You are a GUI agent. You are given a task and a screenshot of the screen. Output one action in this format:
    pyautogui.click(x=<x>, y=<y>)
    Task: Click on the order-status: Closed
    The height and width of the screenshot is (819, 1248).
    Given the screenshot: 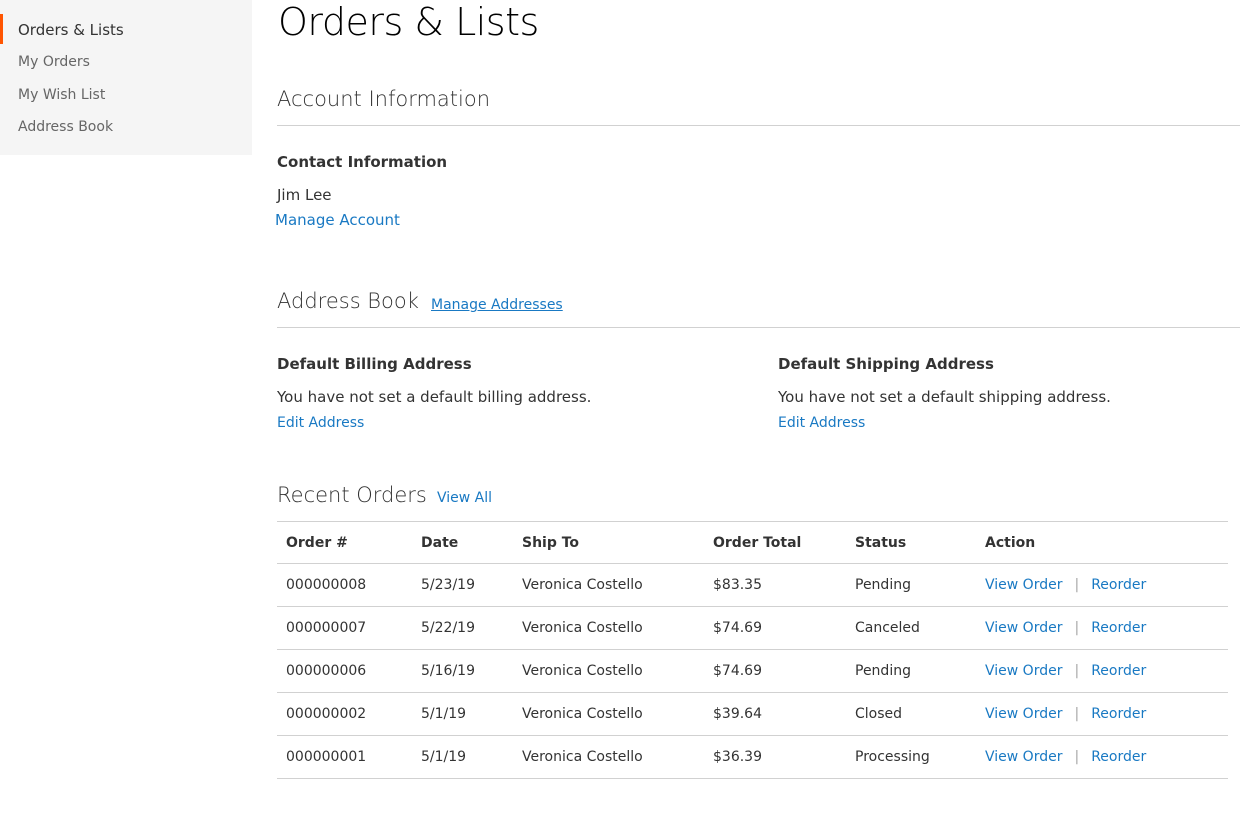 What is the action you would take?
    pyautogui.click(x=911, y=714)
    